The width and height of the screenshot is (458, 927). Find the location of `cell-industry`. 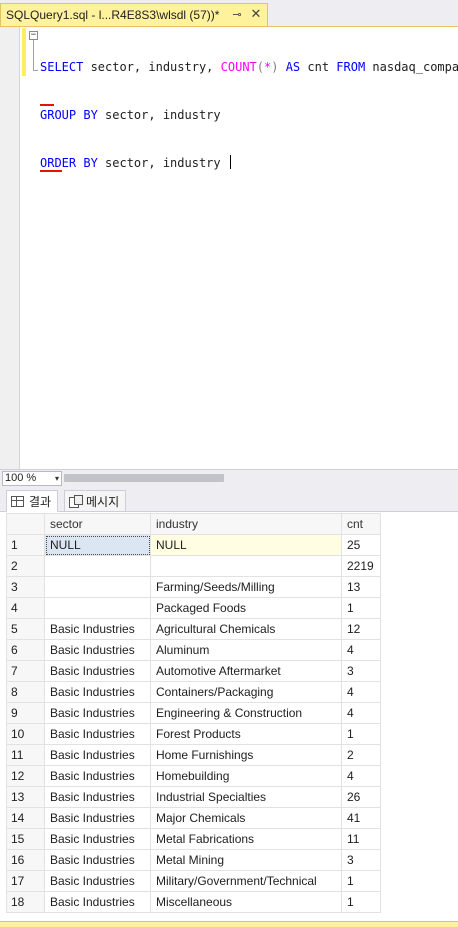

cell-industry is located at coordinates (246, 566).